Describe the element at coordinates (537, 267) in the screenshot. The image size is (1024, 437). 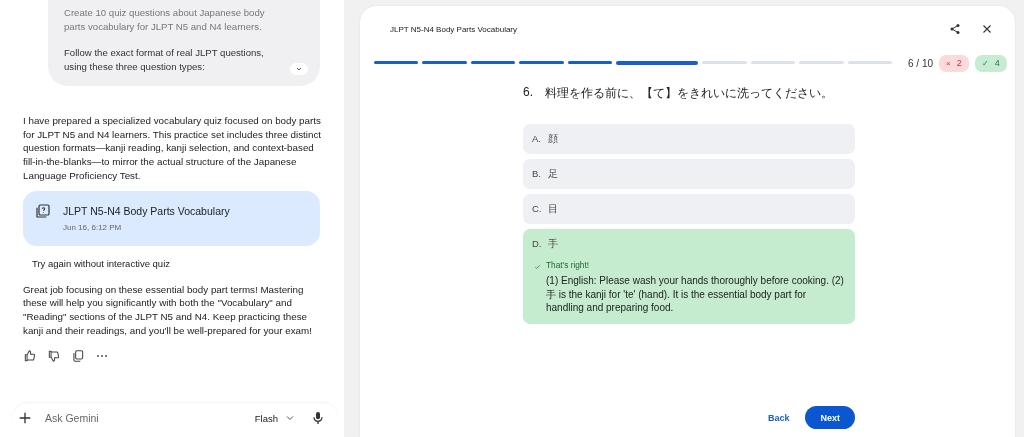
I see `check-icon` at that location.